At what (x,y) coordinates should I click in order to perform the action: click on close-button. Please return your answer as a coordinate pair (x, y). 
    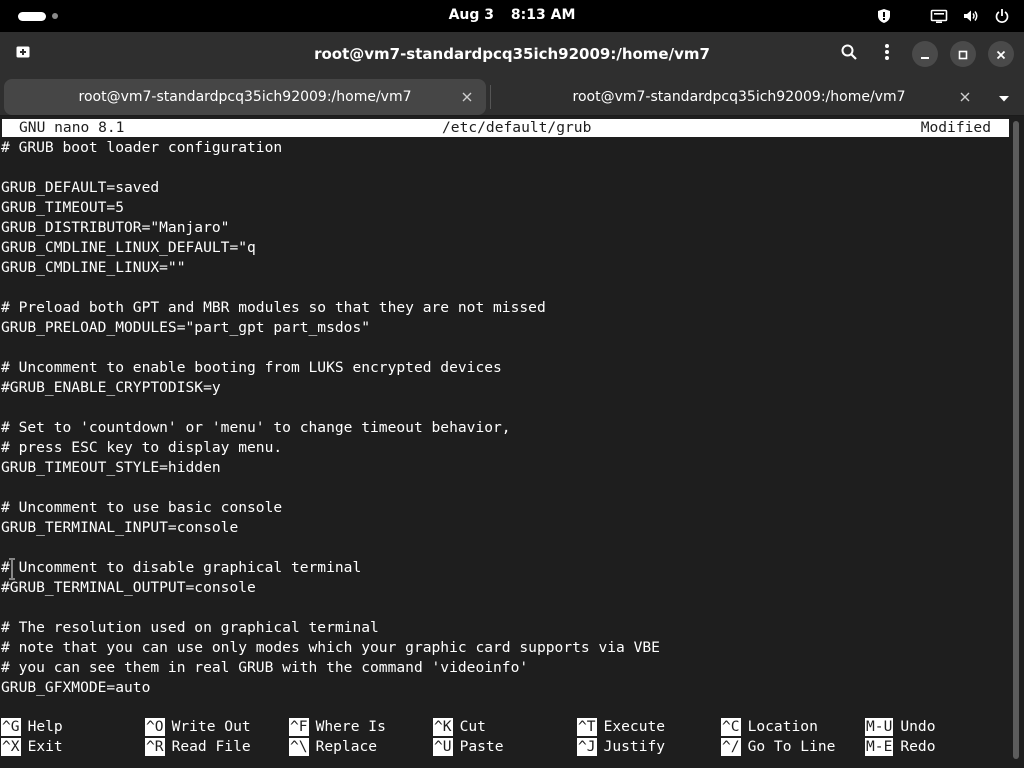
    Looking at the image, I should click on (1001, 54).